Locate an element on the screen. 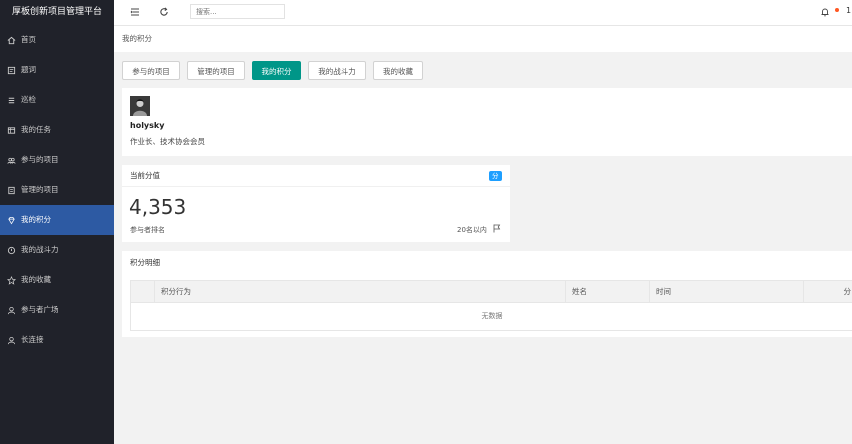  sidebar-item-label: 我的战斗力 is located at coordinates (40, 249).